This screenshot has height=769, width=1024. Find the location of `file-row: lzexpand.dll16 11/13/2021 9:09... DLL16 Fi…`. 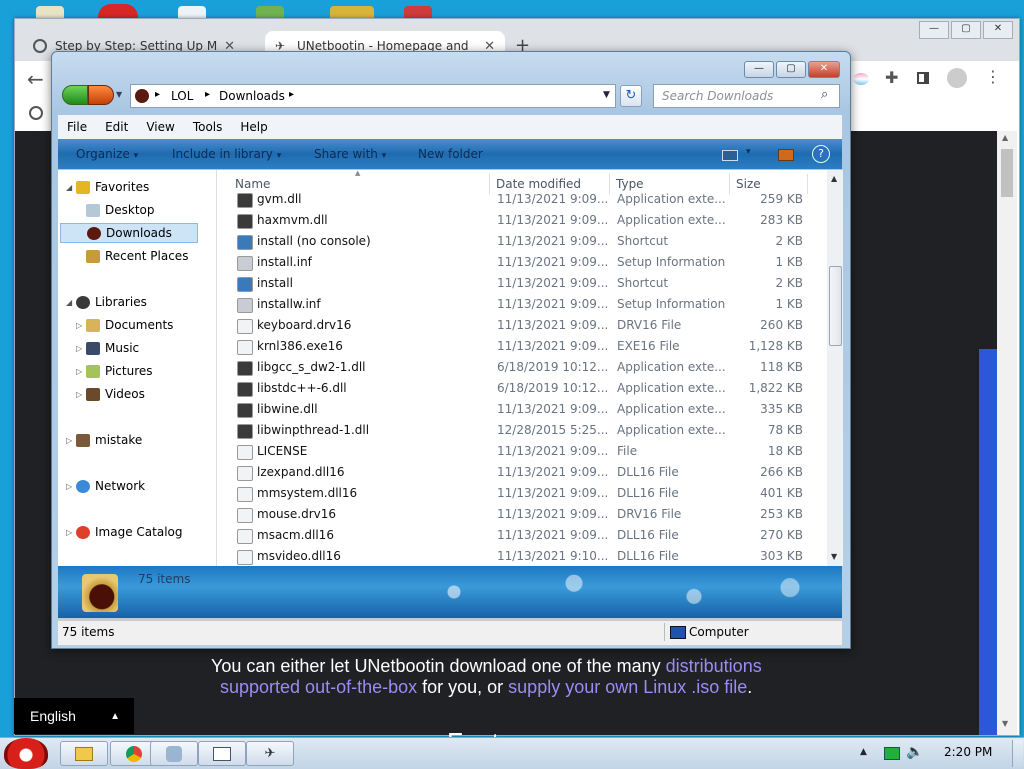

file-row: lzexpand.dll16 11/13/2021 9:09... DLL16 Fi… is located at coordinates (522, 472).